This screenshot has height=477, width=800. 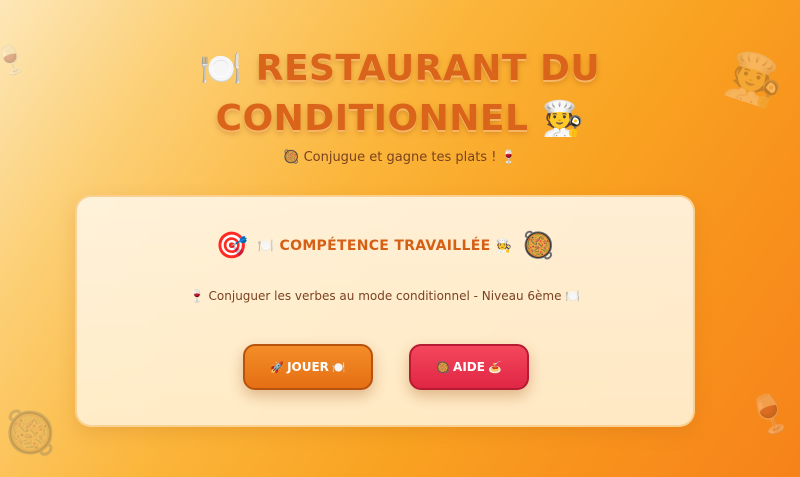 I want to click on play-button: 🚀 JOUER 🍽️, so click(x=308, y=367).